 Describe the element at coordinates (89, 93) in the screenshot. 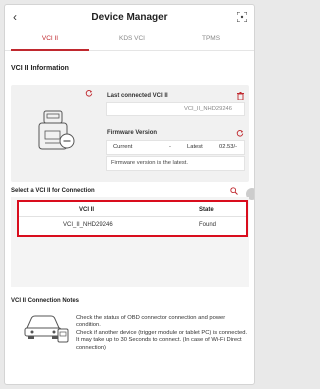

I see `refresh-icon` at that location.